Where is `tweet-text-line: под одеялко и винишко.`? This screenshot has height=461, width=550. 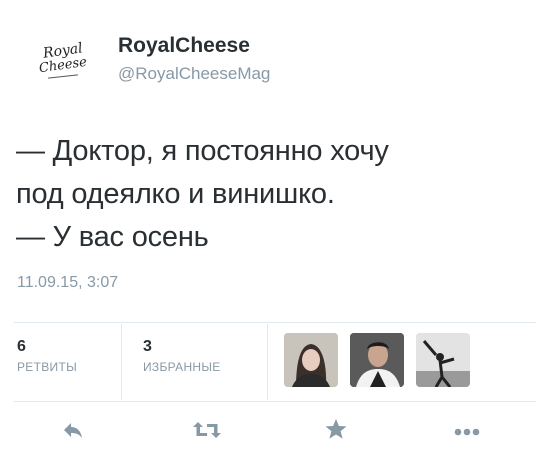 tweet-text-line: под одеялко и винишко. is located at coordinates (175, 194).